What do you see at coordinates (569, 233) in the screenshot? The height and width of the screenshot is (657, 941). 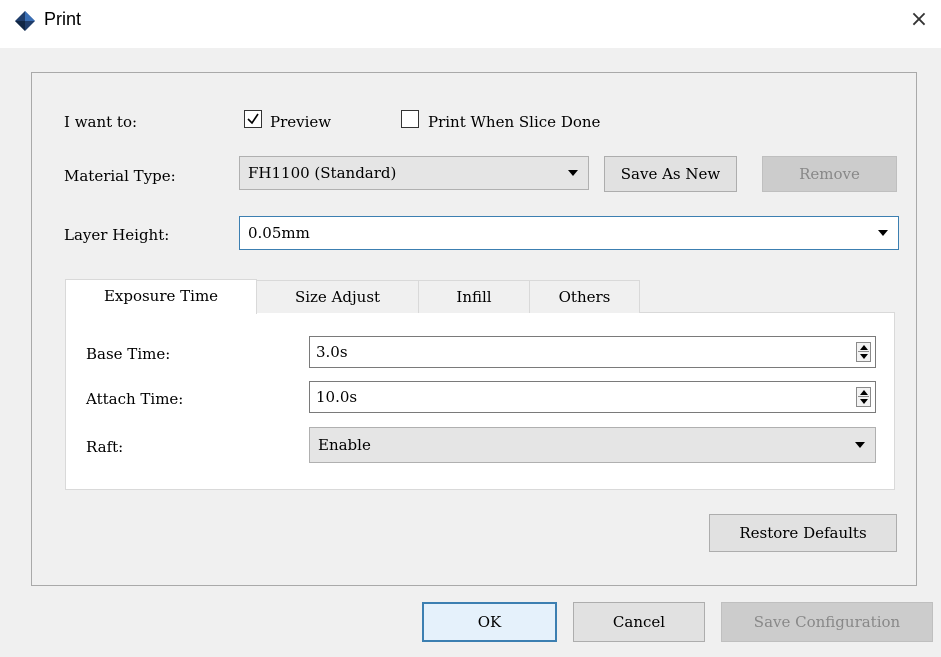 I see `layer-height-select: 0.05mm` at bounding box center [569, 233].